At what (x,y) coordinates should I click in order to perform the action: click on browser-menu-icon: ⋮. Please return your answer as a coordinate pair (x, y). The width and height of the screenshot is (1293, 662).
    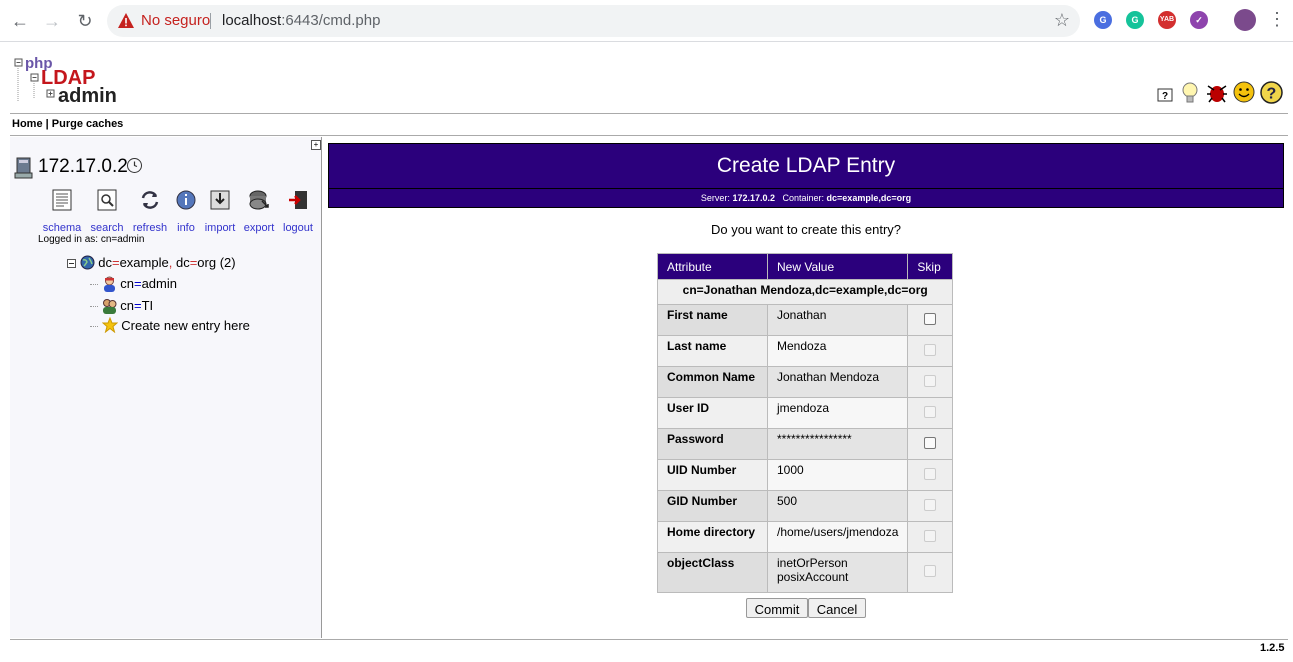
    Looking at the image, I should click on (1277, 19).